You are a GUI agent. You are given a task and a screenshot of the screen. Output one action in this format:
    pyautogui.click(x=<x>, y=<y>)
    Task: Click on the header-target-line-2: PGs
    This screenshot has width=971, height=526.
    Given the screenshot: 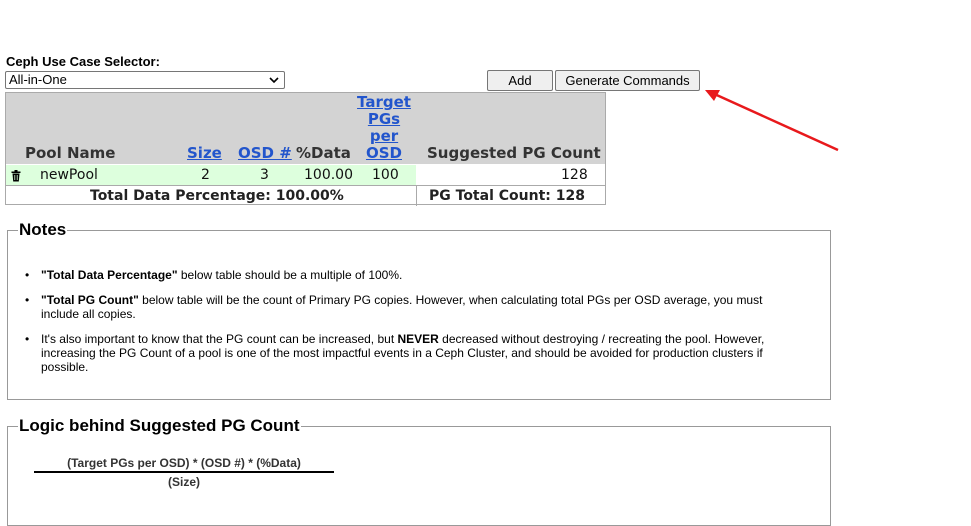 What is the action you would take?
    pyautogui.click(x=384, y=119)
    